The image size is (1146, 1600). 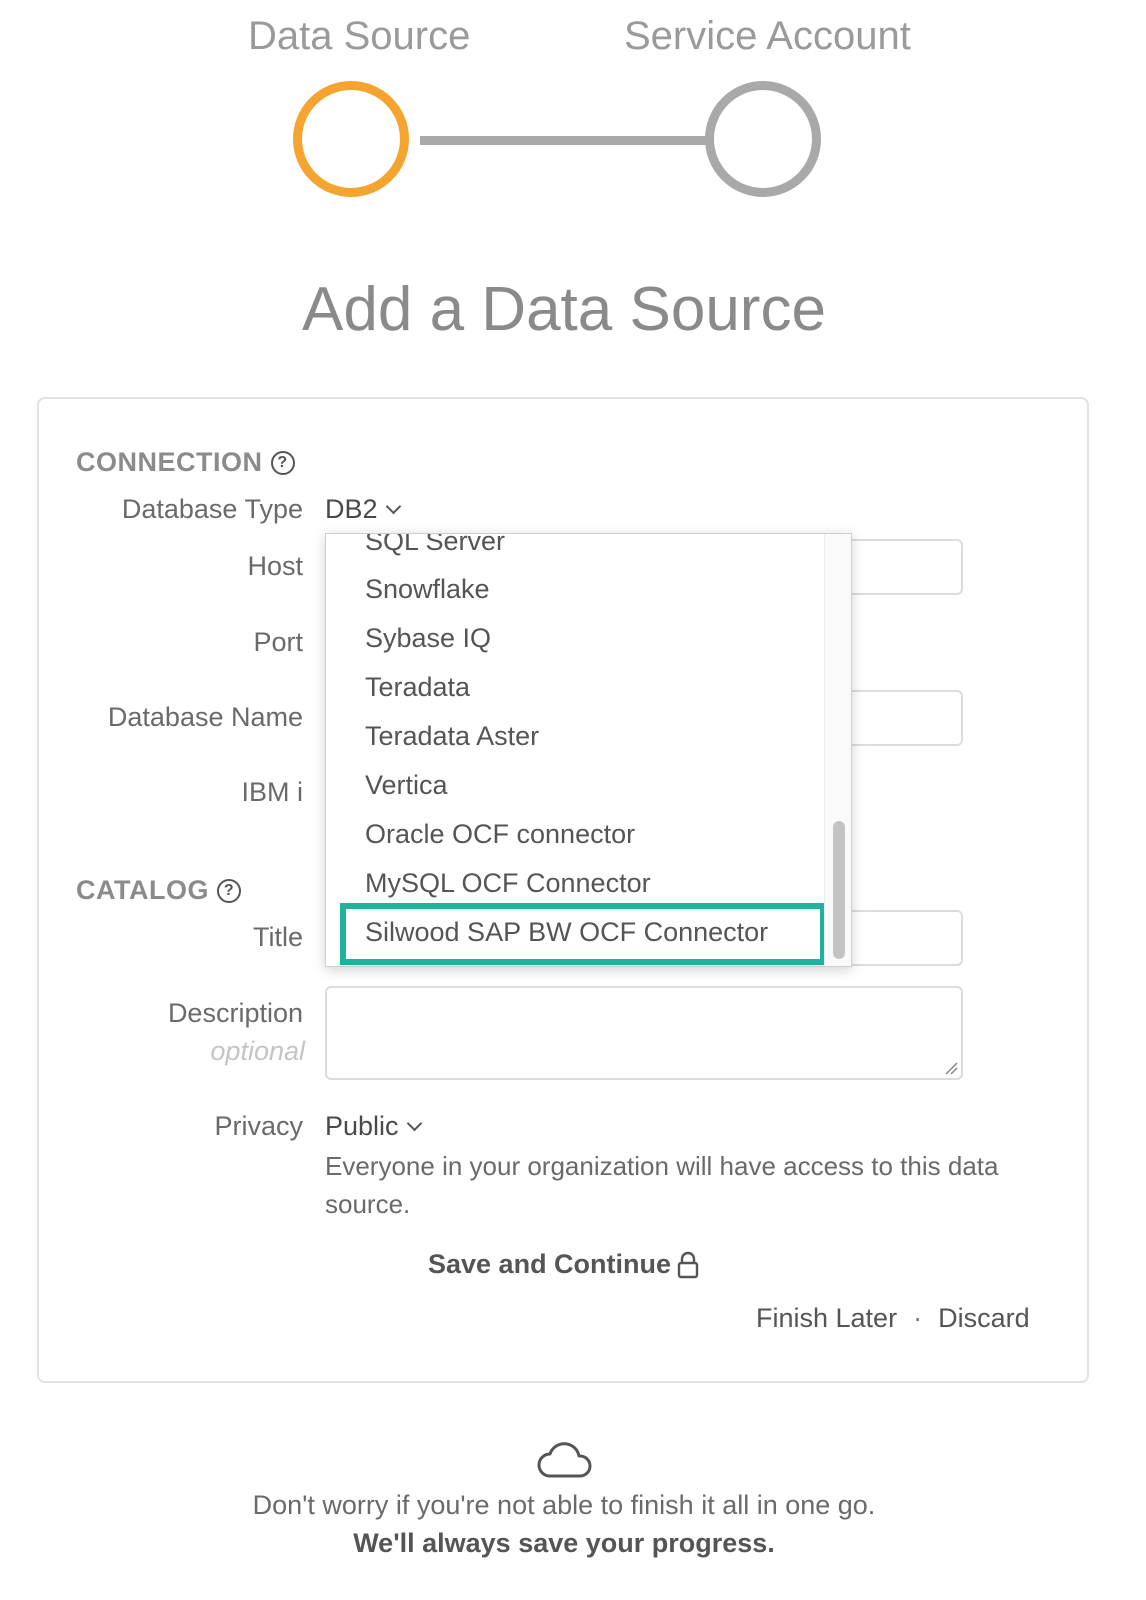 I want to click on dropdown-option: MySQL OCF Connector, so click(x=508, y=883).